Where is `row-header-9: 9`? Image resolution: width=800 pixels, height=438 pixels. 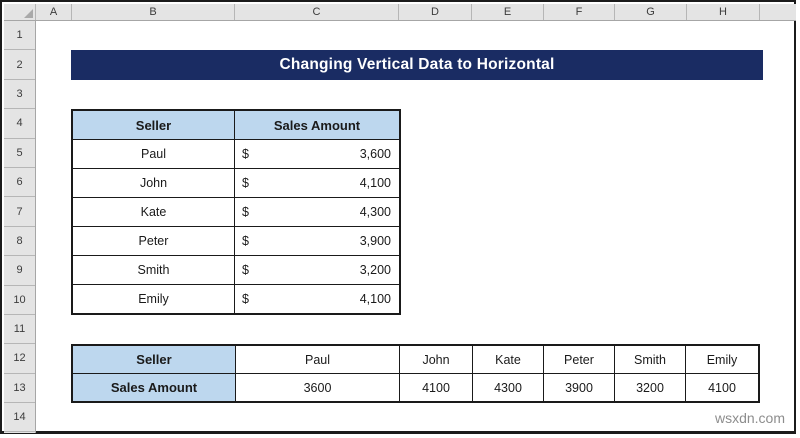
row-header-9: 9 is located at coordinates (19, 271).